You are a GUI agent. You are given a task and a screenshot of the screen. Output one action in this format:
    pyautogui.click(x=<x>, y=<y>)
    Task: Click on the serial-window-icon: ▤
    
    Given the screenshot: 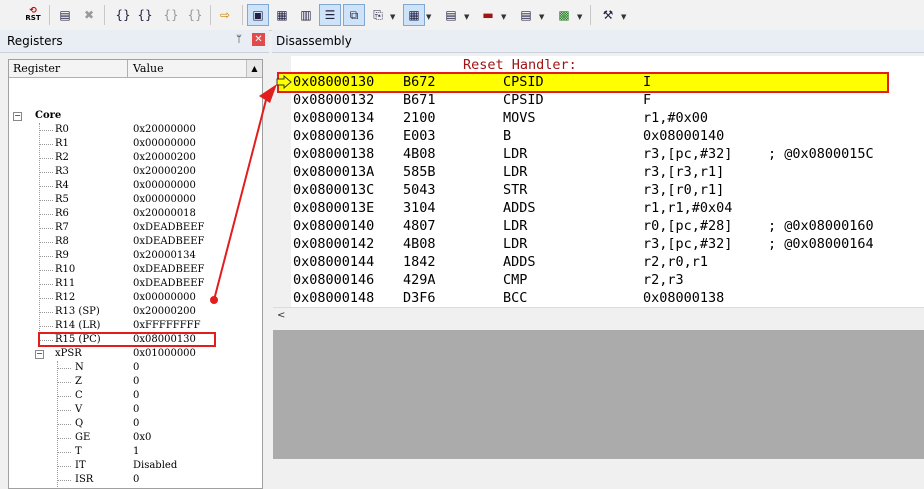 What is the action you would take?
    pyautogui.click(x=451, y=15)
    